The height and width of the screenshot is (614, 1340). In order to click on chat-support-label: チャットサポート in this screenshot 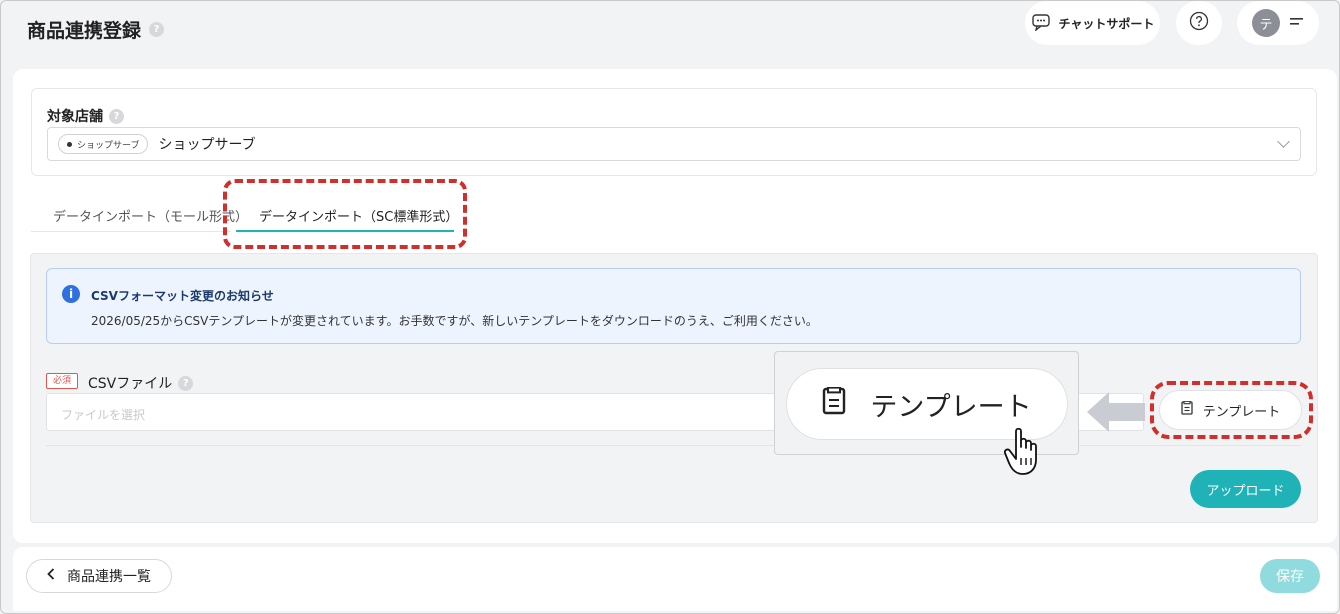, I will do `click(1106, 23)`.